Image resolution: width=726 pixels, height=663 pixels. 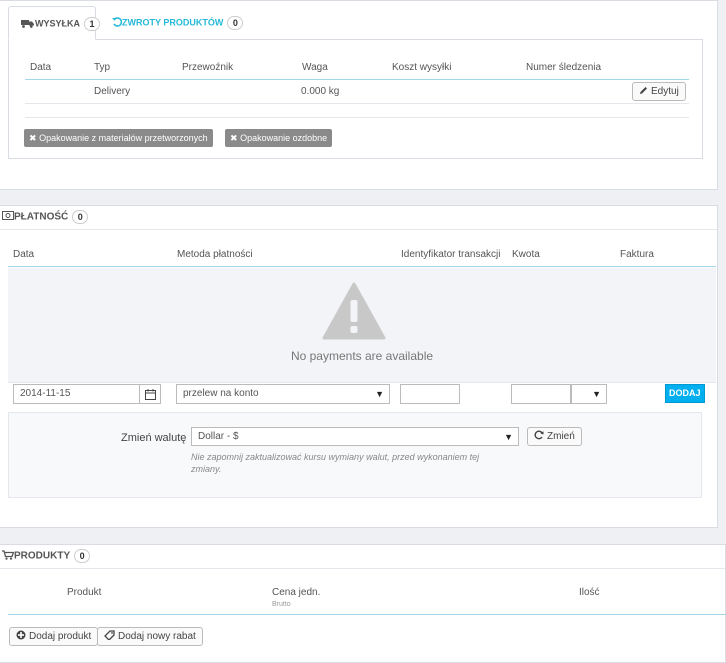 I want to click on col-carrier: Przewoźnik, so click(x=208, y=67).